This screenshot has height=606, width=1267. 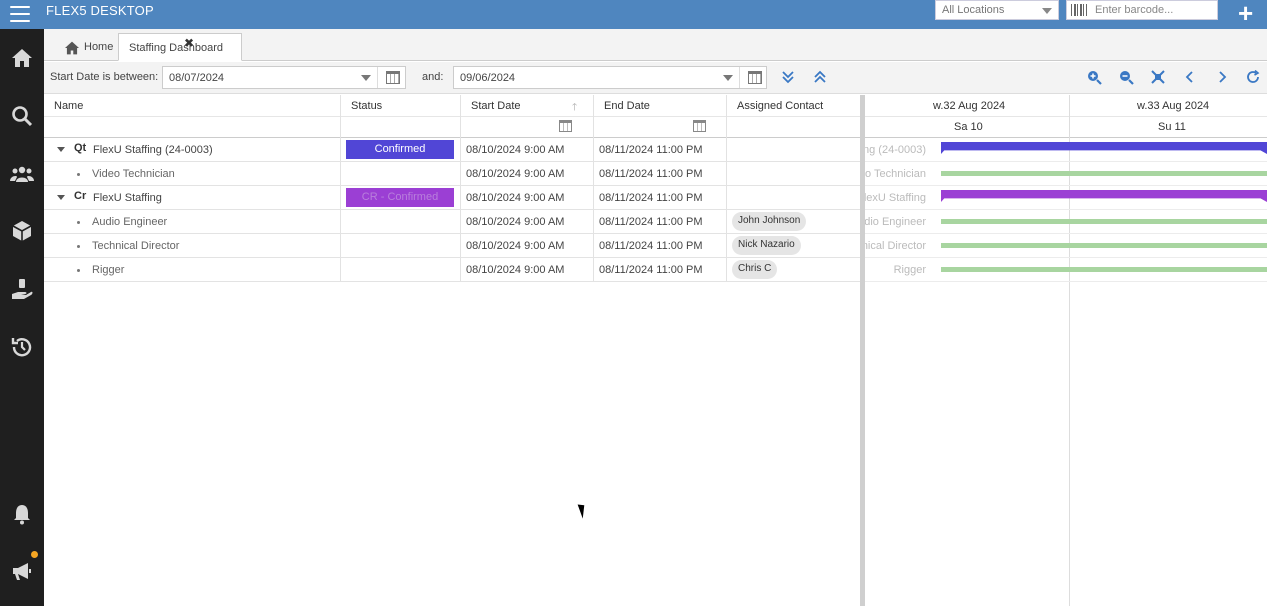 I want to click on barcode-icon, so click(x=1079, y=10).